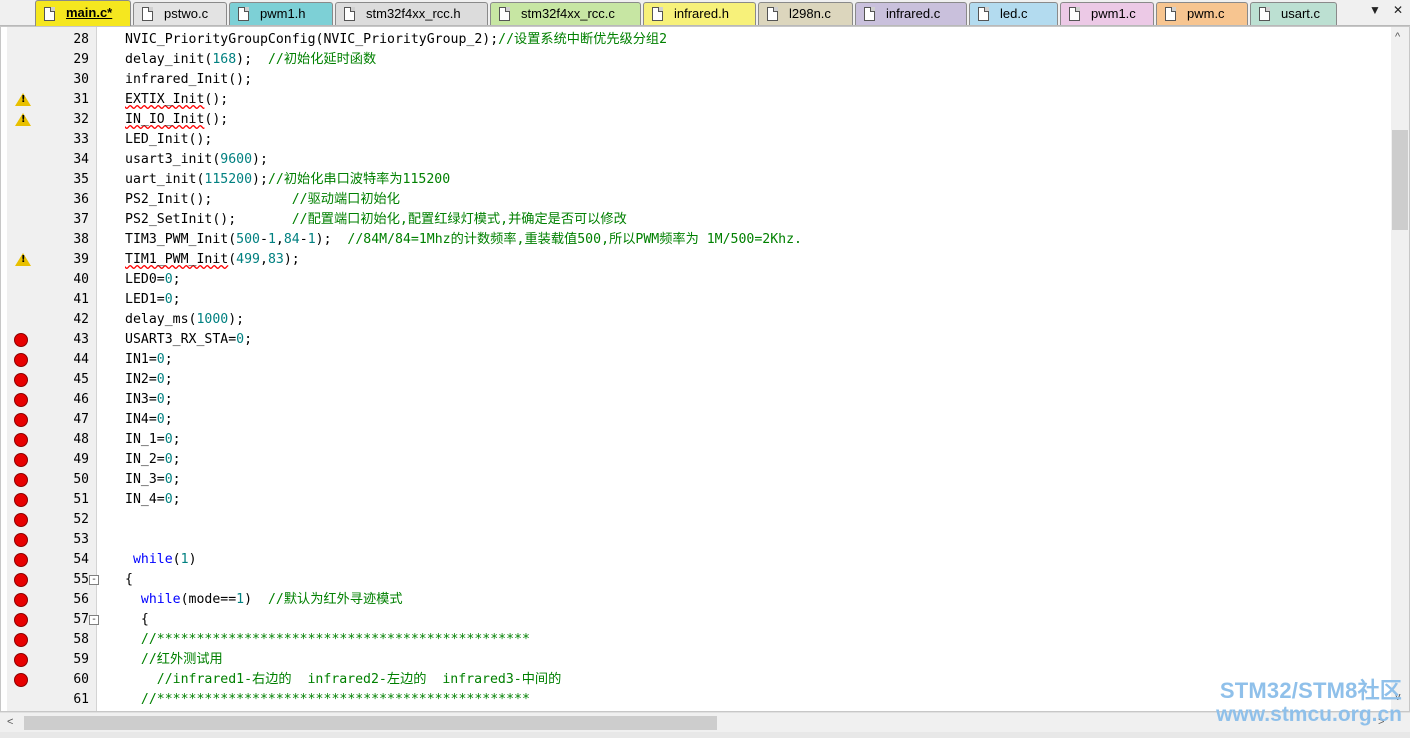 The height and width of the screenshot is (738, 1410). Describe the element at coordinates (149, 360) in the screenshot. I see `code-line: IN1=0;` at that location.